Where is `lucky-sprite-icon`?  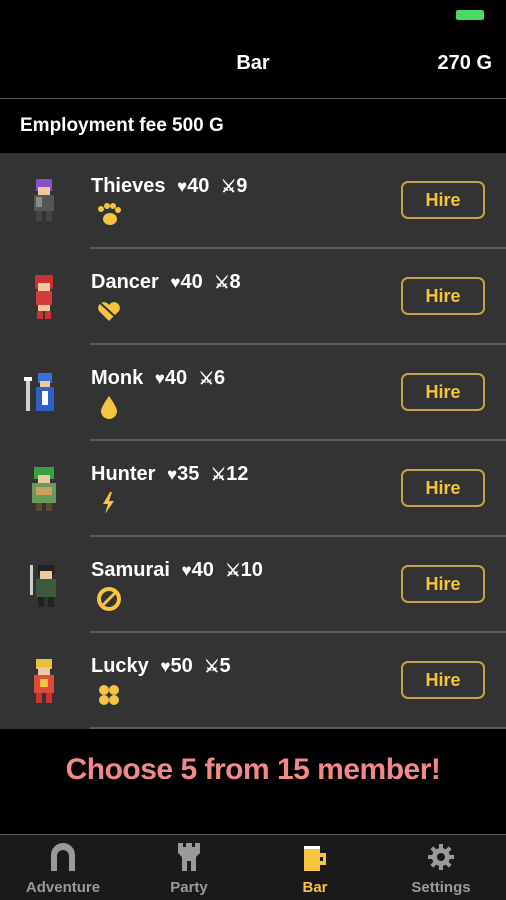 lucky-sprite-icon is located at coordinates (44, 681).